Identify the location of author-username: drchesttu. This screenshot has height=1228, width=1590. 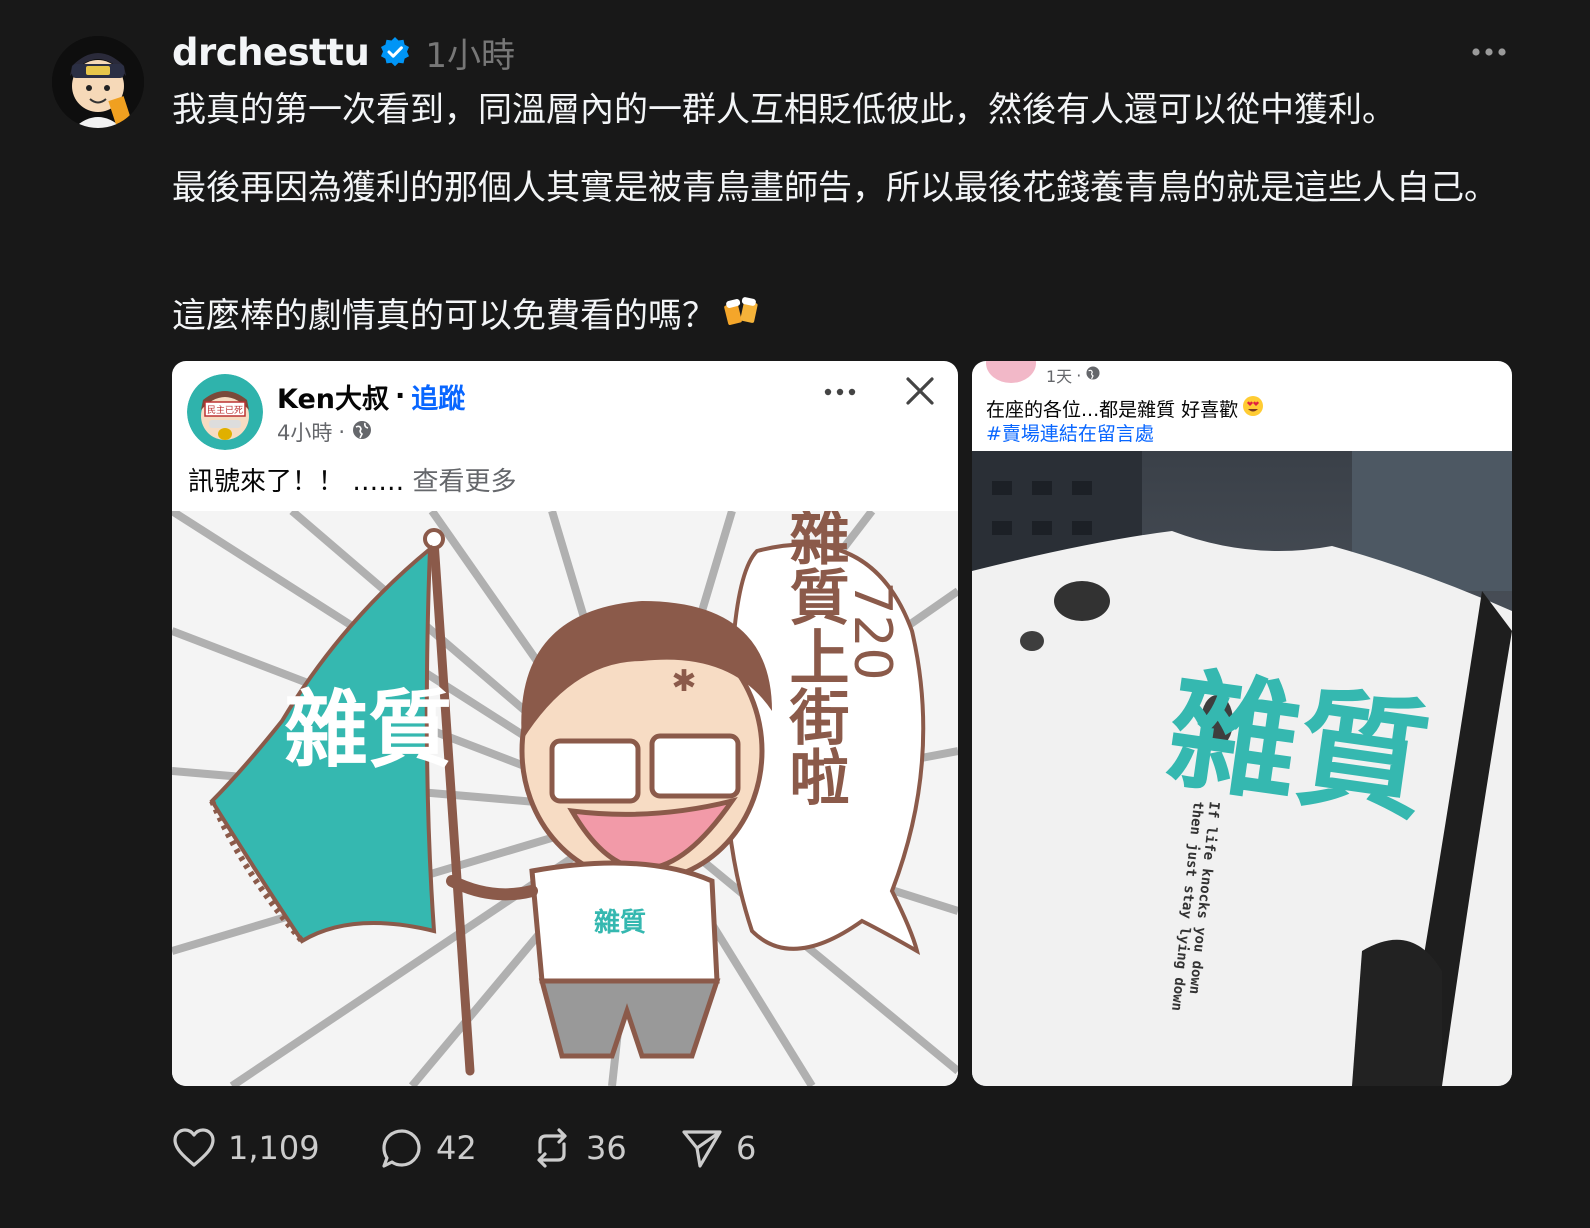
(271, 52).